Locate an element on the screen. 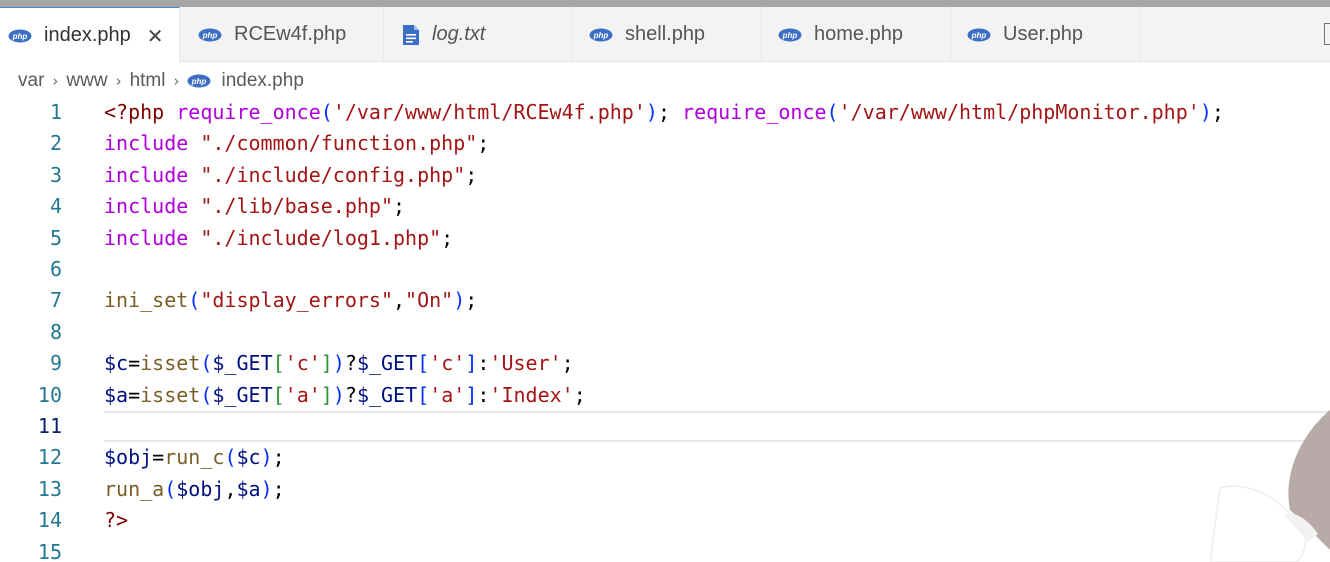 Image resolution: width=1330 pixels, height=562 pixels. tab-log-txt: log.txt is located at coordinates (478, 34).